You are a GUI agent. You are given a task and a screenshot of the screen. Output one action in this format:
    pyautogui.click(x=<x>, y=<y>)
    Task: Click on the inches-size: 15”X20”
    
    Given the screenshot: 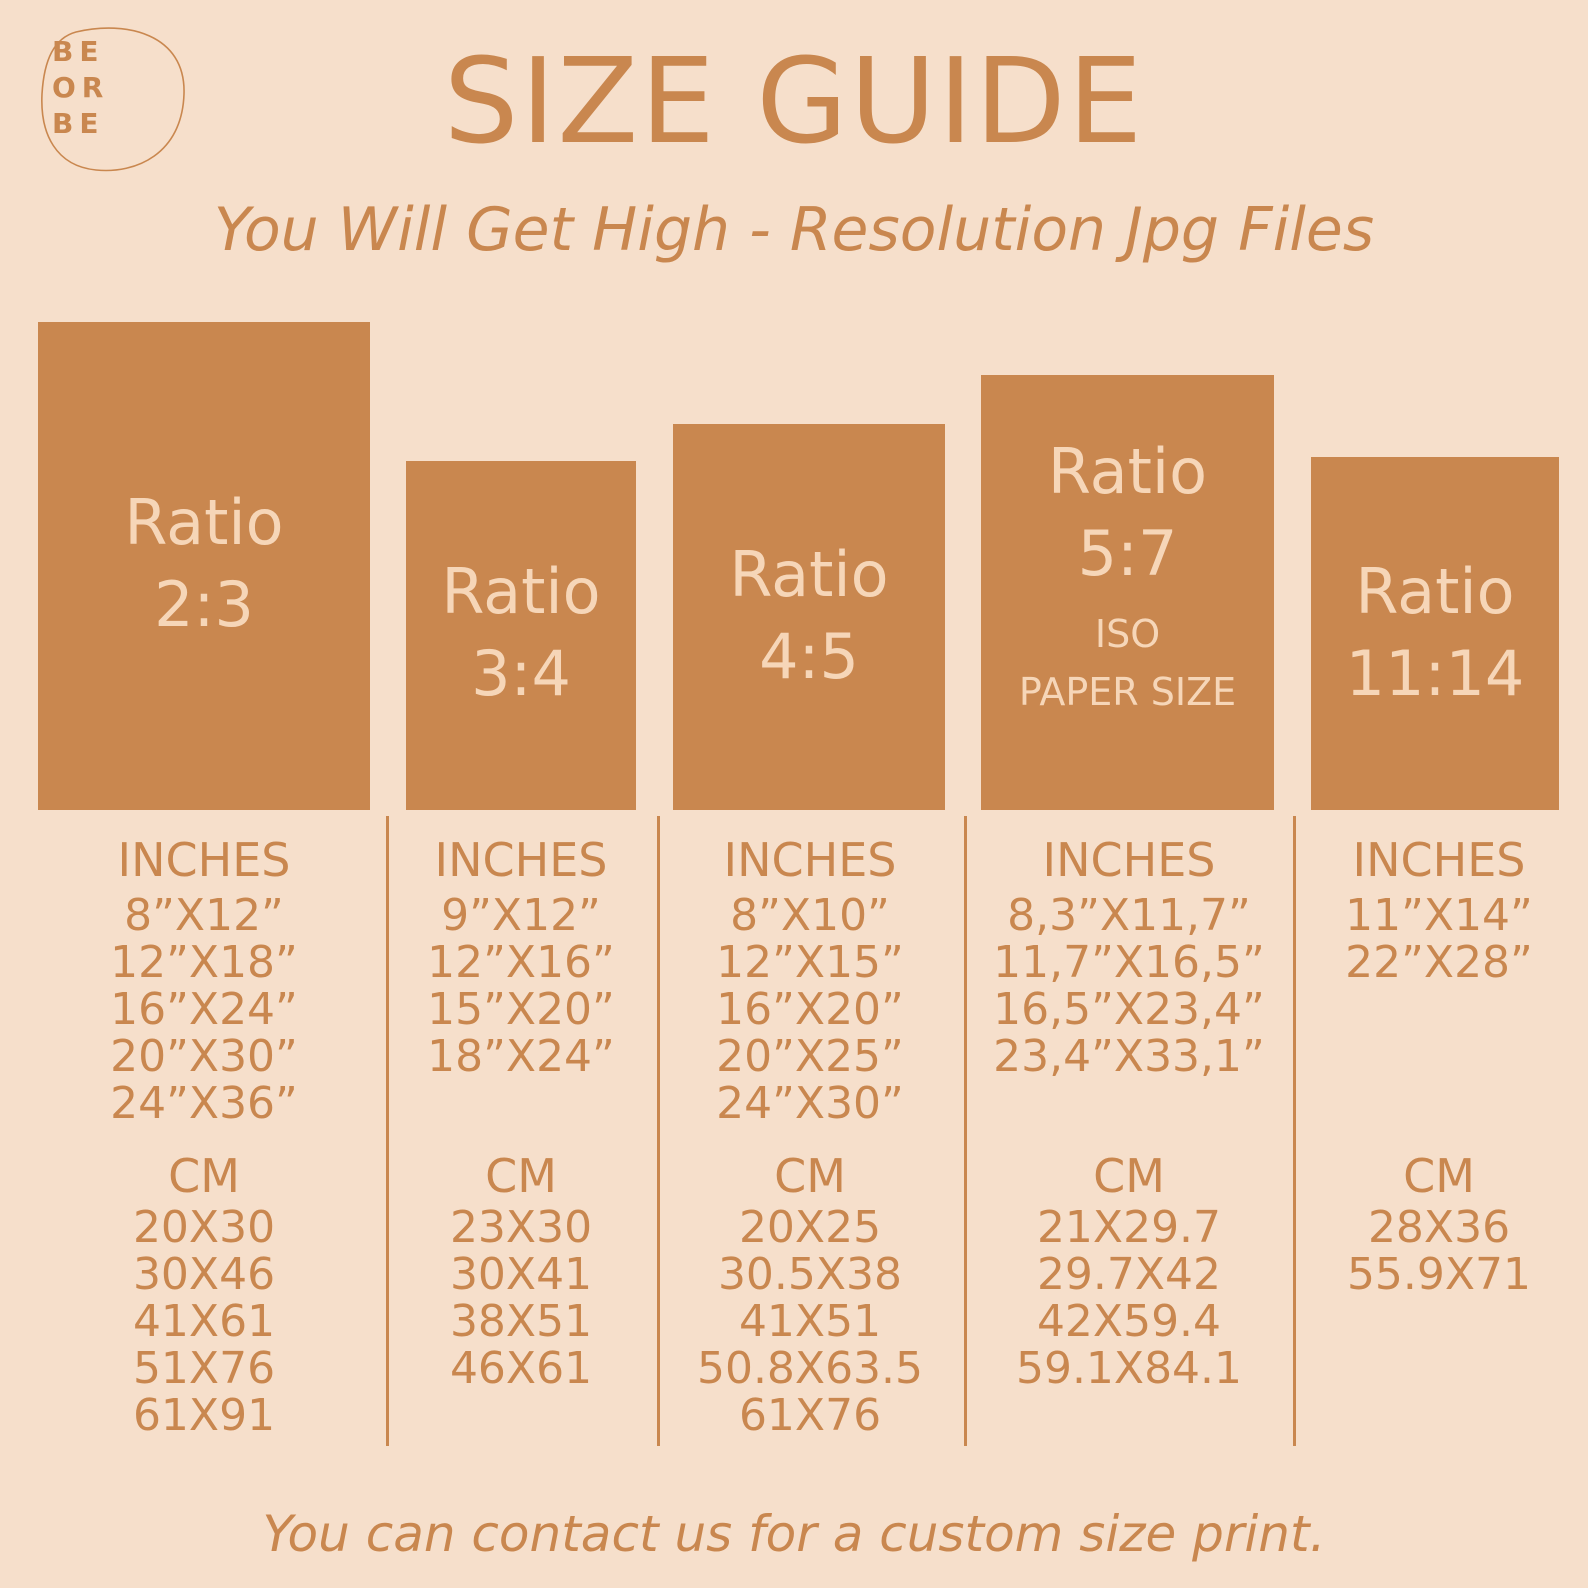 What is the action you would take?
    pyautogui.click(x=521, y=1009)
    